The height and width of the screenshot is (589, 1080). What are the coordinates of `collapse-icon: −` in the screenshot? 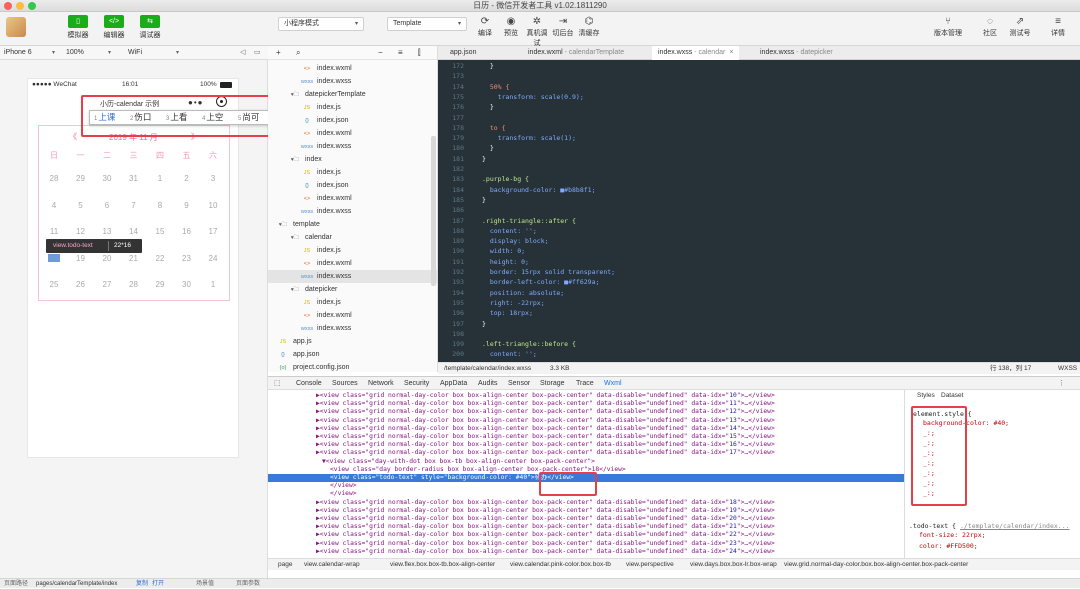 It's located at (380, 53).